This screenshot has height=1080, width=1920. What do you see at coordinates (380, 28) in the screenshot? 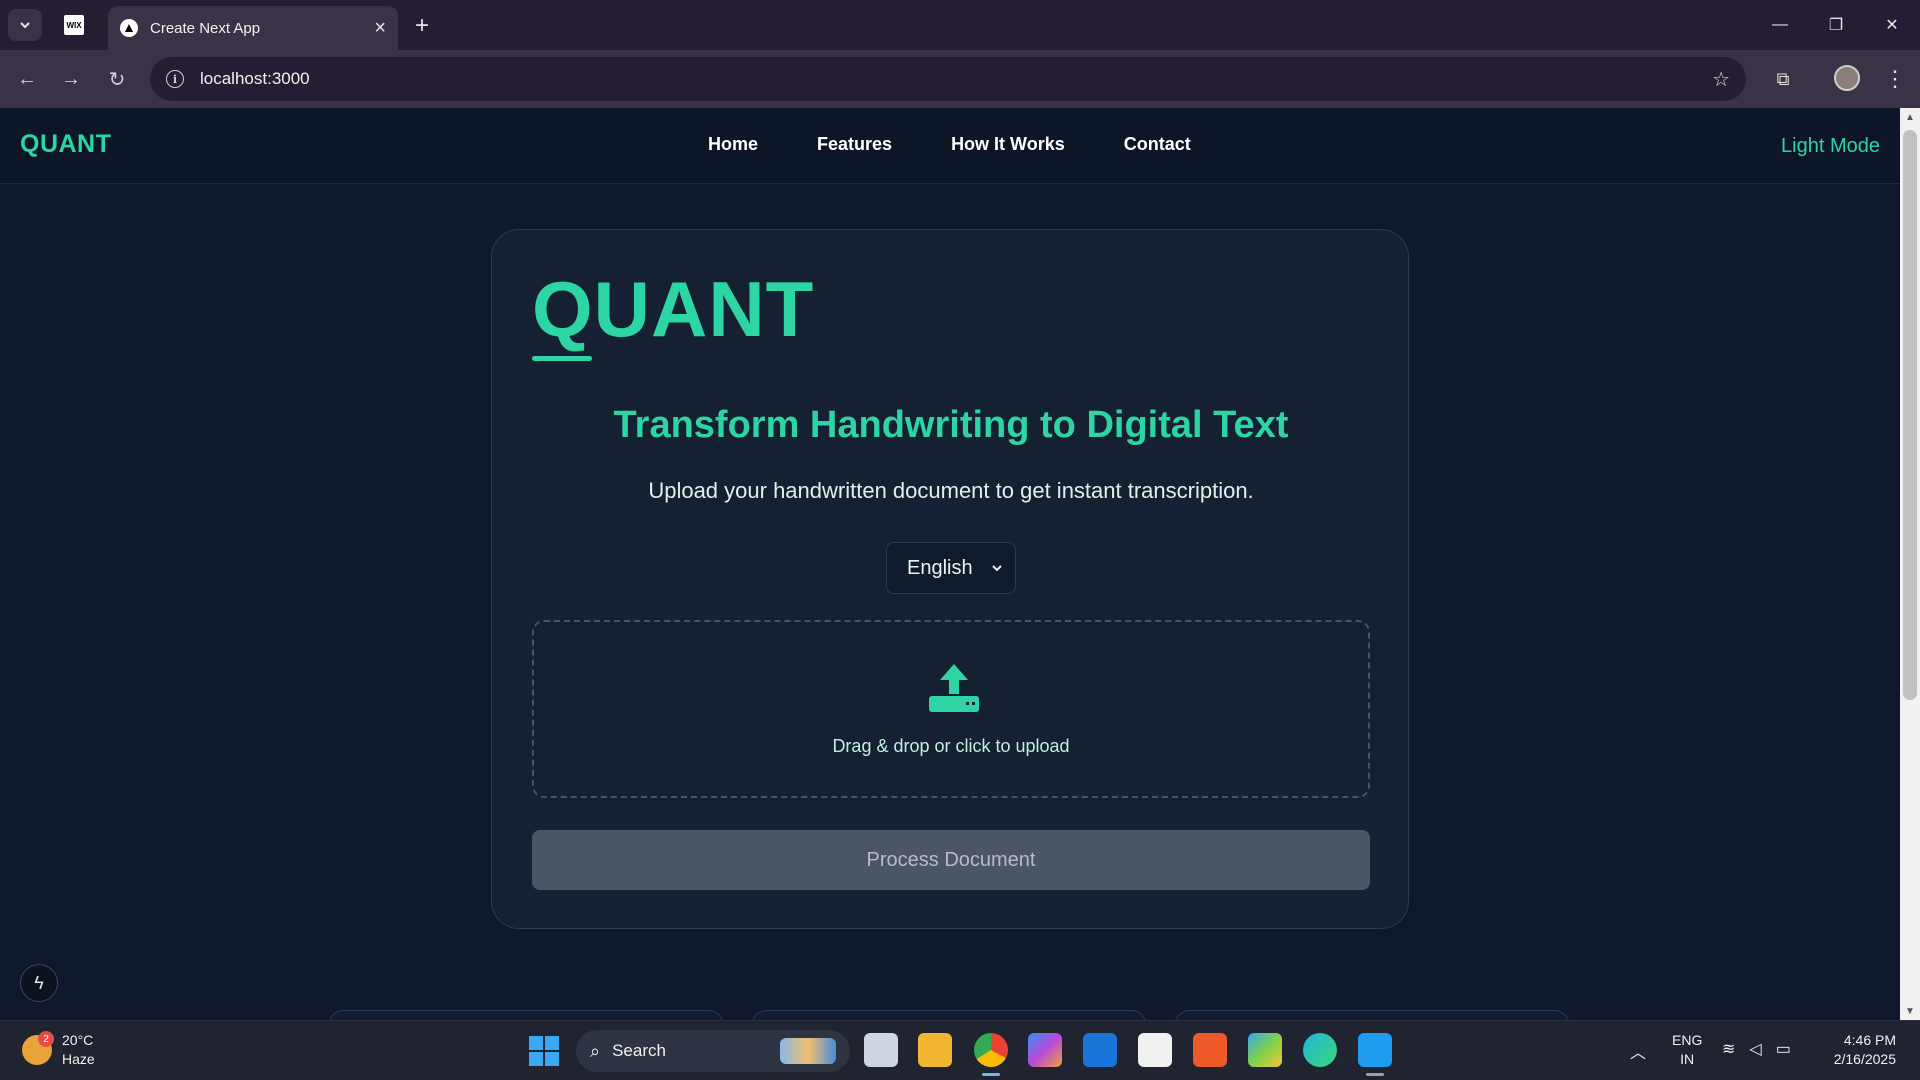
I see `tab-close-icon: ×` at bounding box center [380, 28].